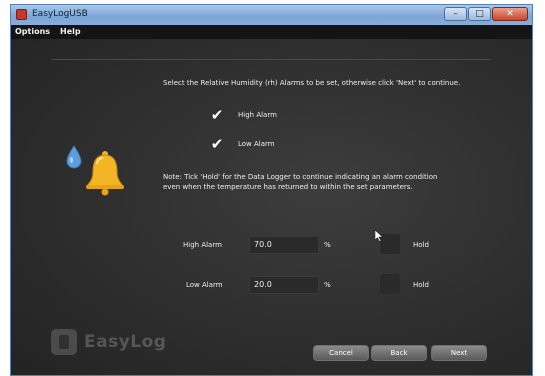 The height and width of the screenshot is (376, 545). What do you see at coordinates (284, 245) in the screenshot?
I see `high-alarm-input: 70.0` at bounding box center [284, 245].